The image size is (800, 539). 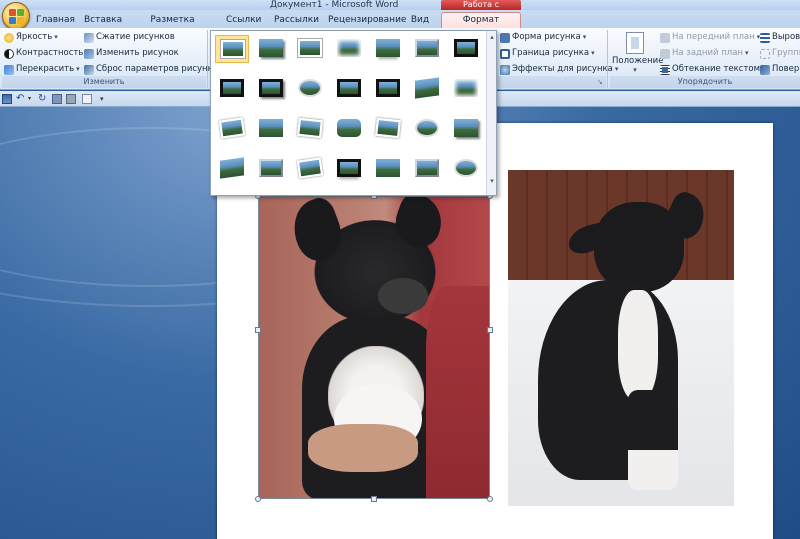 I want to click on picture-shape-button: Форма рисунка ▾, so click(x=543, y=37).